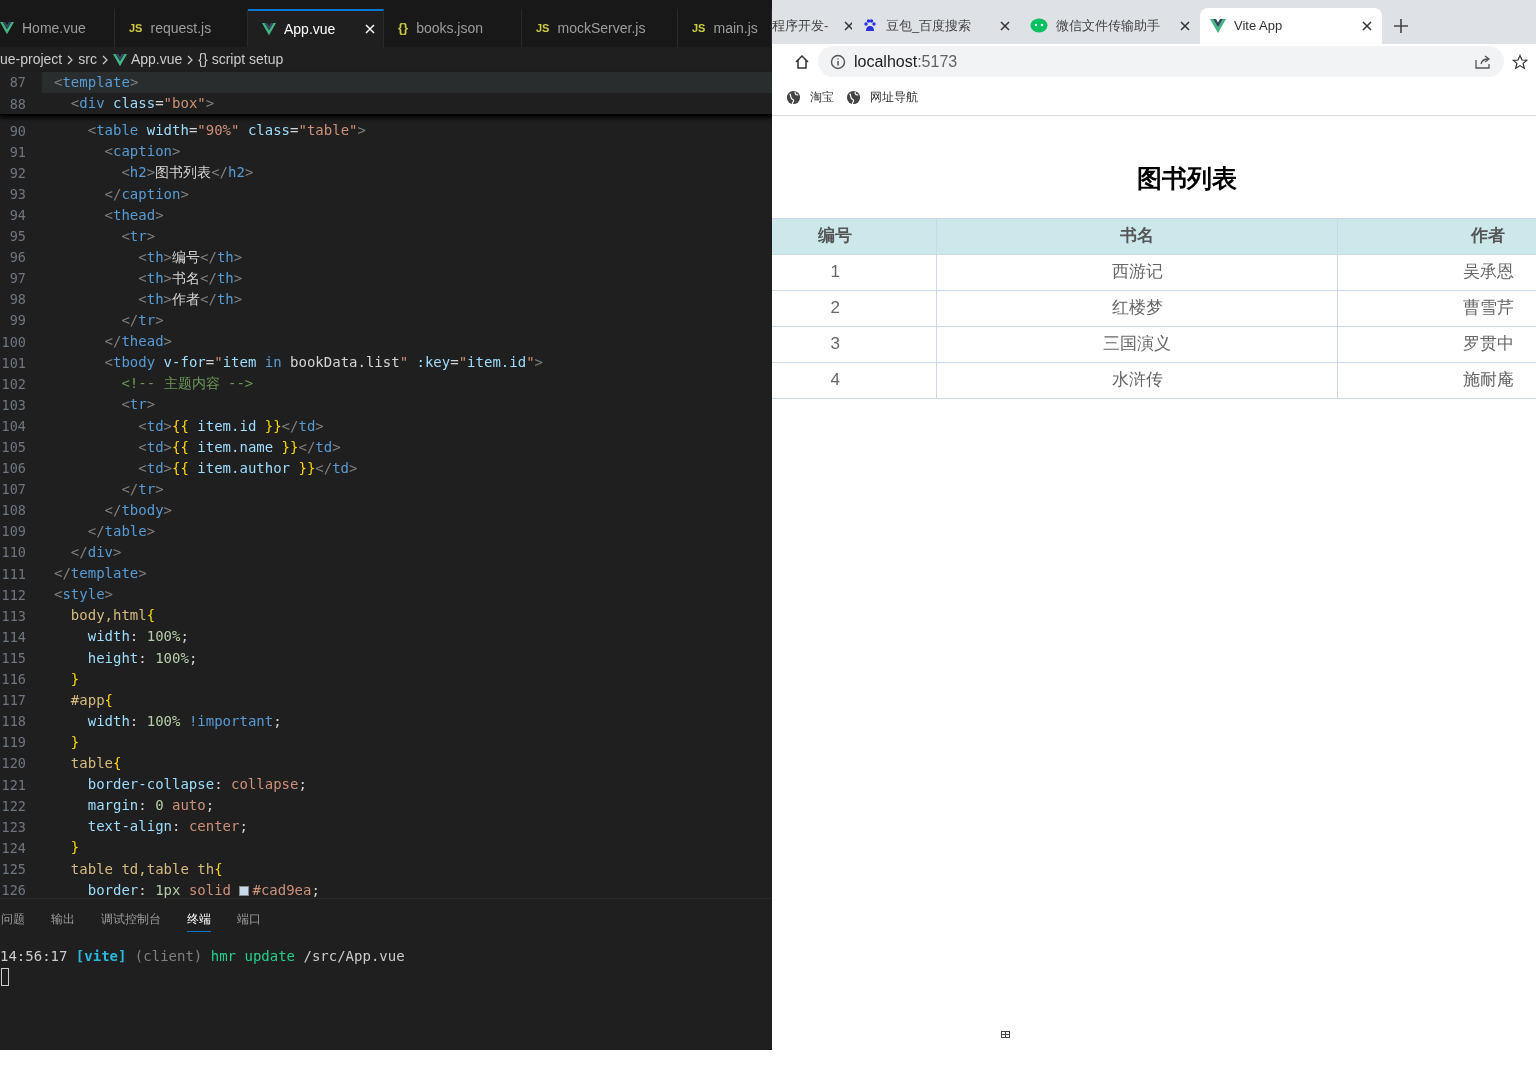 The width and height of the screenshot is (1536, 1070). I want to click on line-number: 119, so click(13, 743).